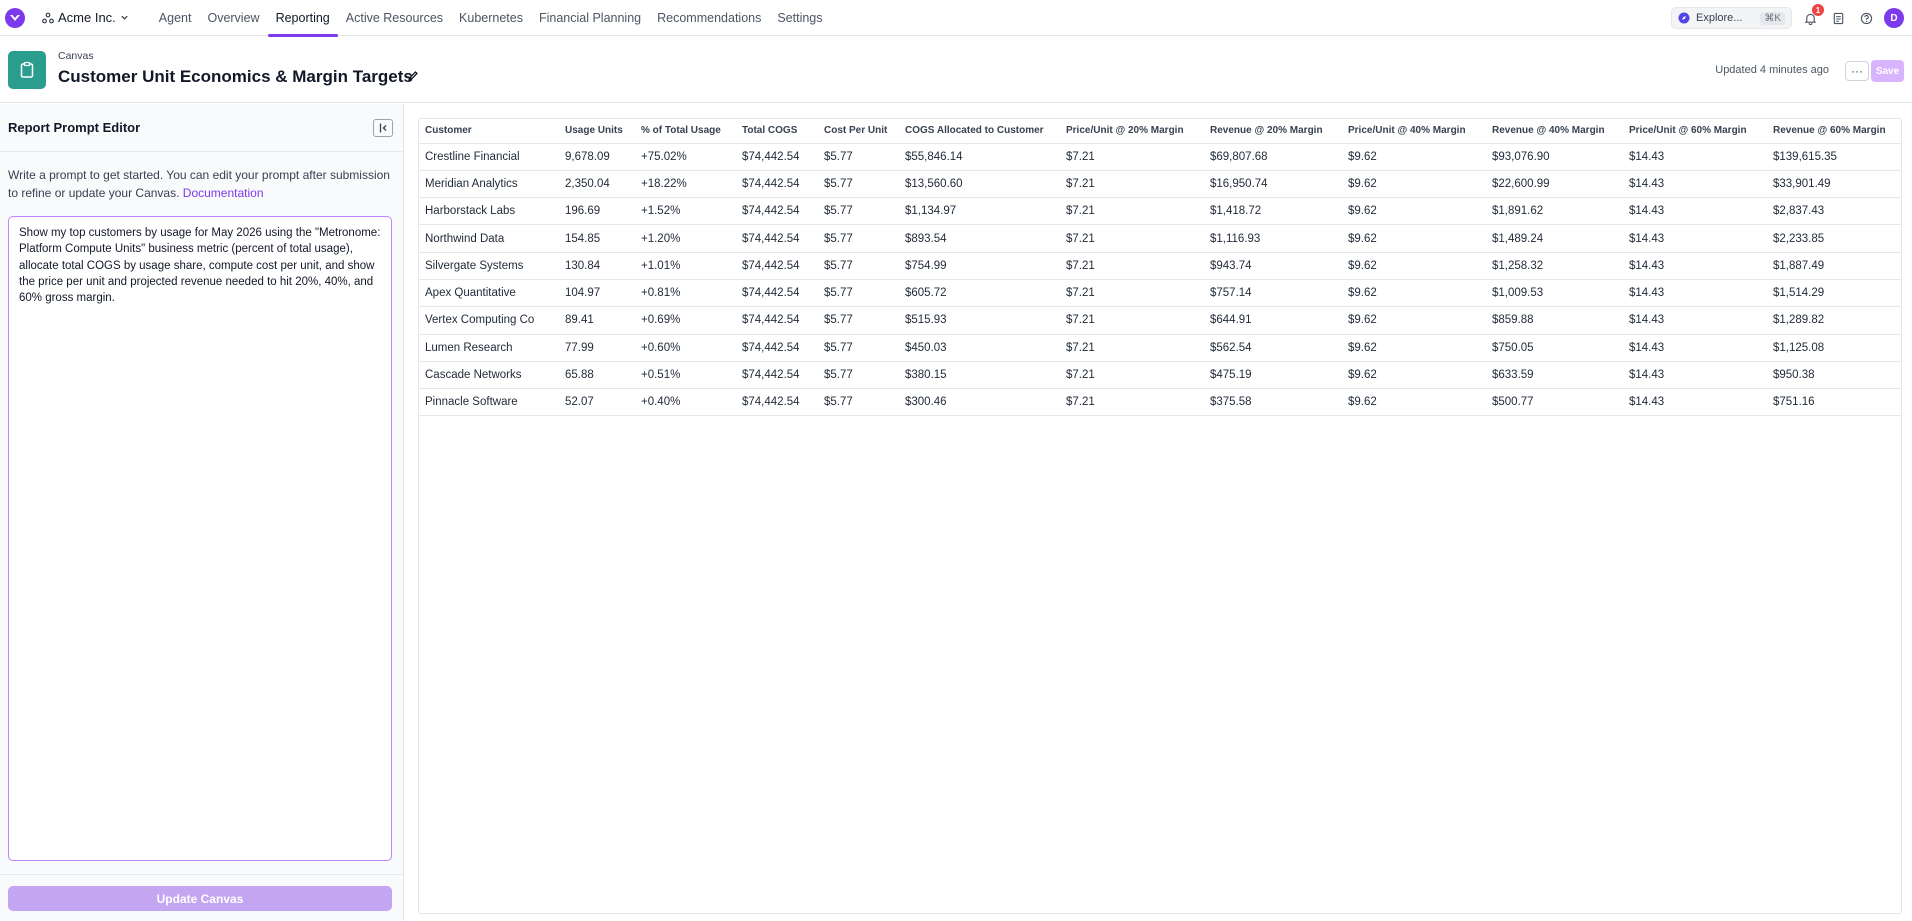 The height and width of the screenshot is (921, 1912). I want to click on table-cell: $16,950.74, so click(1273, 184).